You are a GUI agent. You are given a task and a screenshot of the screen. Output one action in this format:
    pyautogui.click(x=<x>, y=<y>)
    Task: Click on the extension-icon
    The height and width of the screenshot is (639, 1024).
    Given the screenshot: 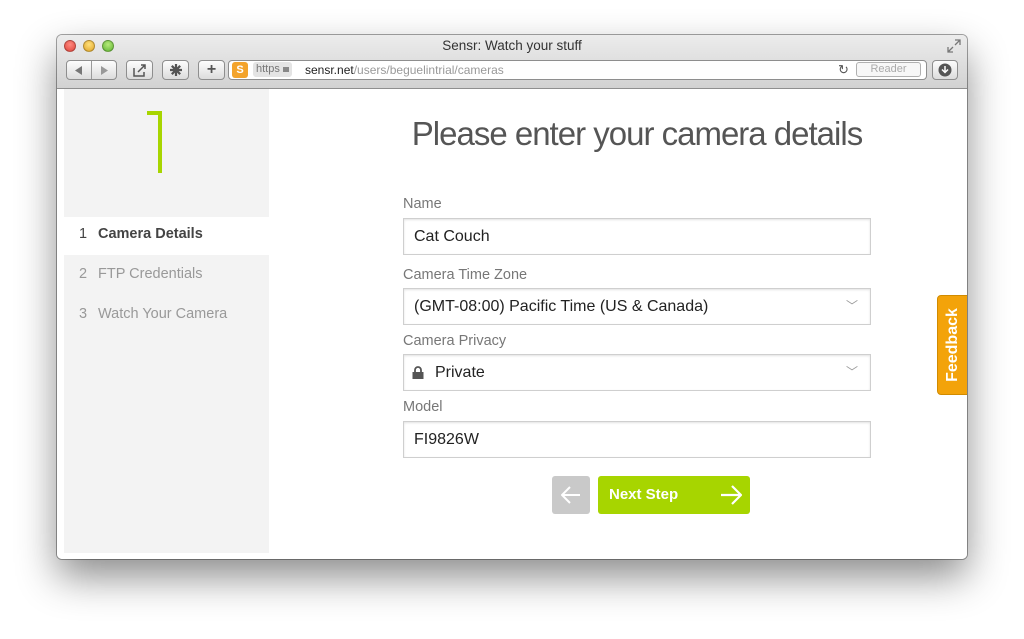 What is the action you would take?
    pyautogui.click(x=175, y=70)
    